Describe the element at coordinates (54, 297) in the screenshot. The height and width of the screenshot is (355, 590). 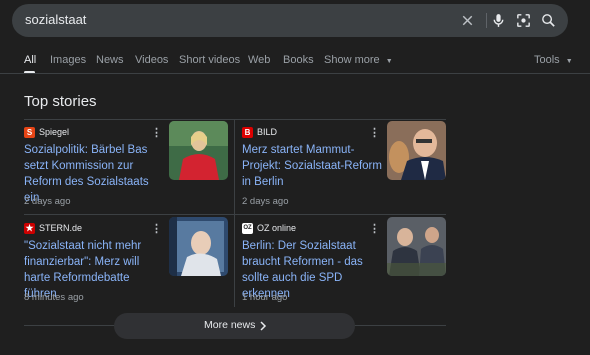
I see `story-age: 8 minutes ago` at that location.